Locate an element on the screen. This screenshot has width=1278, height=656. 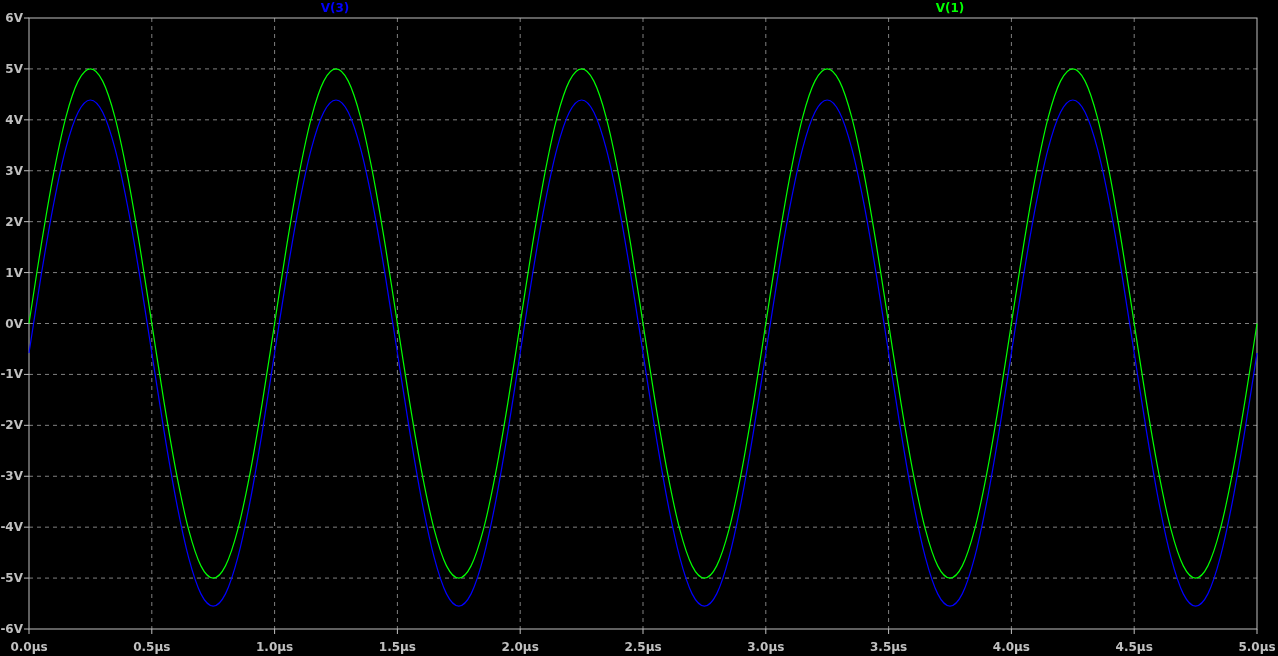
x-axis-label: 4.0µs is located at coordinates (1011, 647).